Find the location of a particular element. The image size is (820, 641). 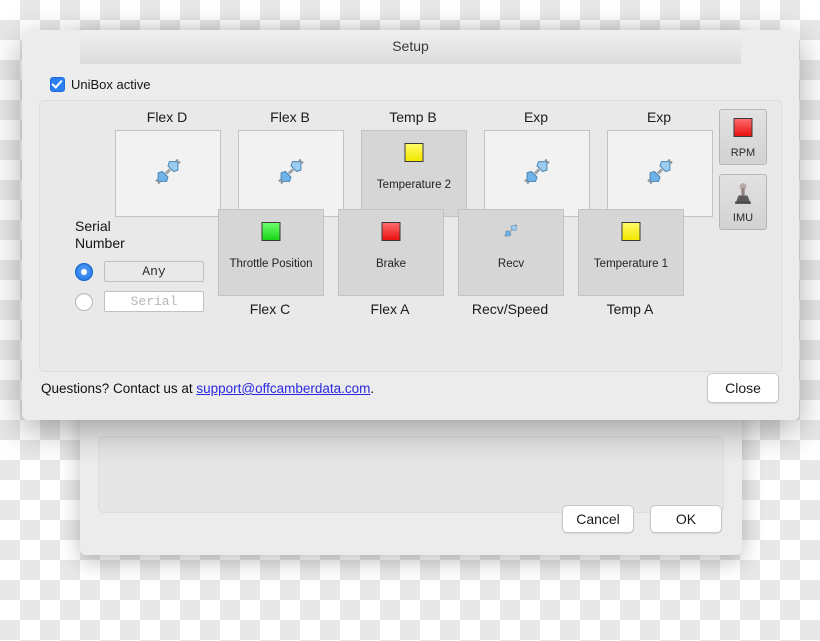

serial-specific-radio is located at coordinates (84, 301).